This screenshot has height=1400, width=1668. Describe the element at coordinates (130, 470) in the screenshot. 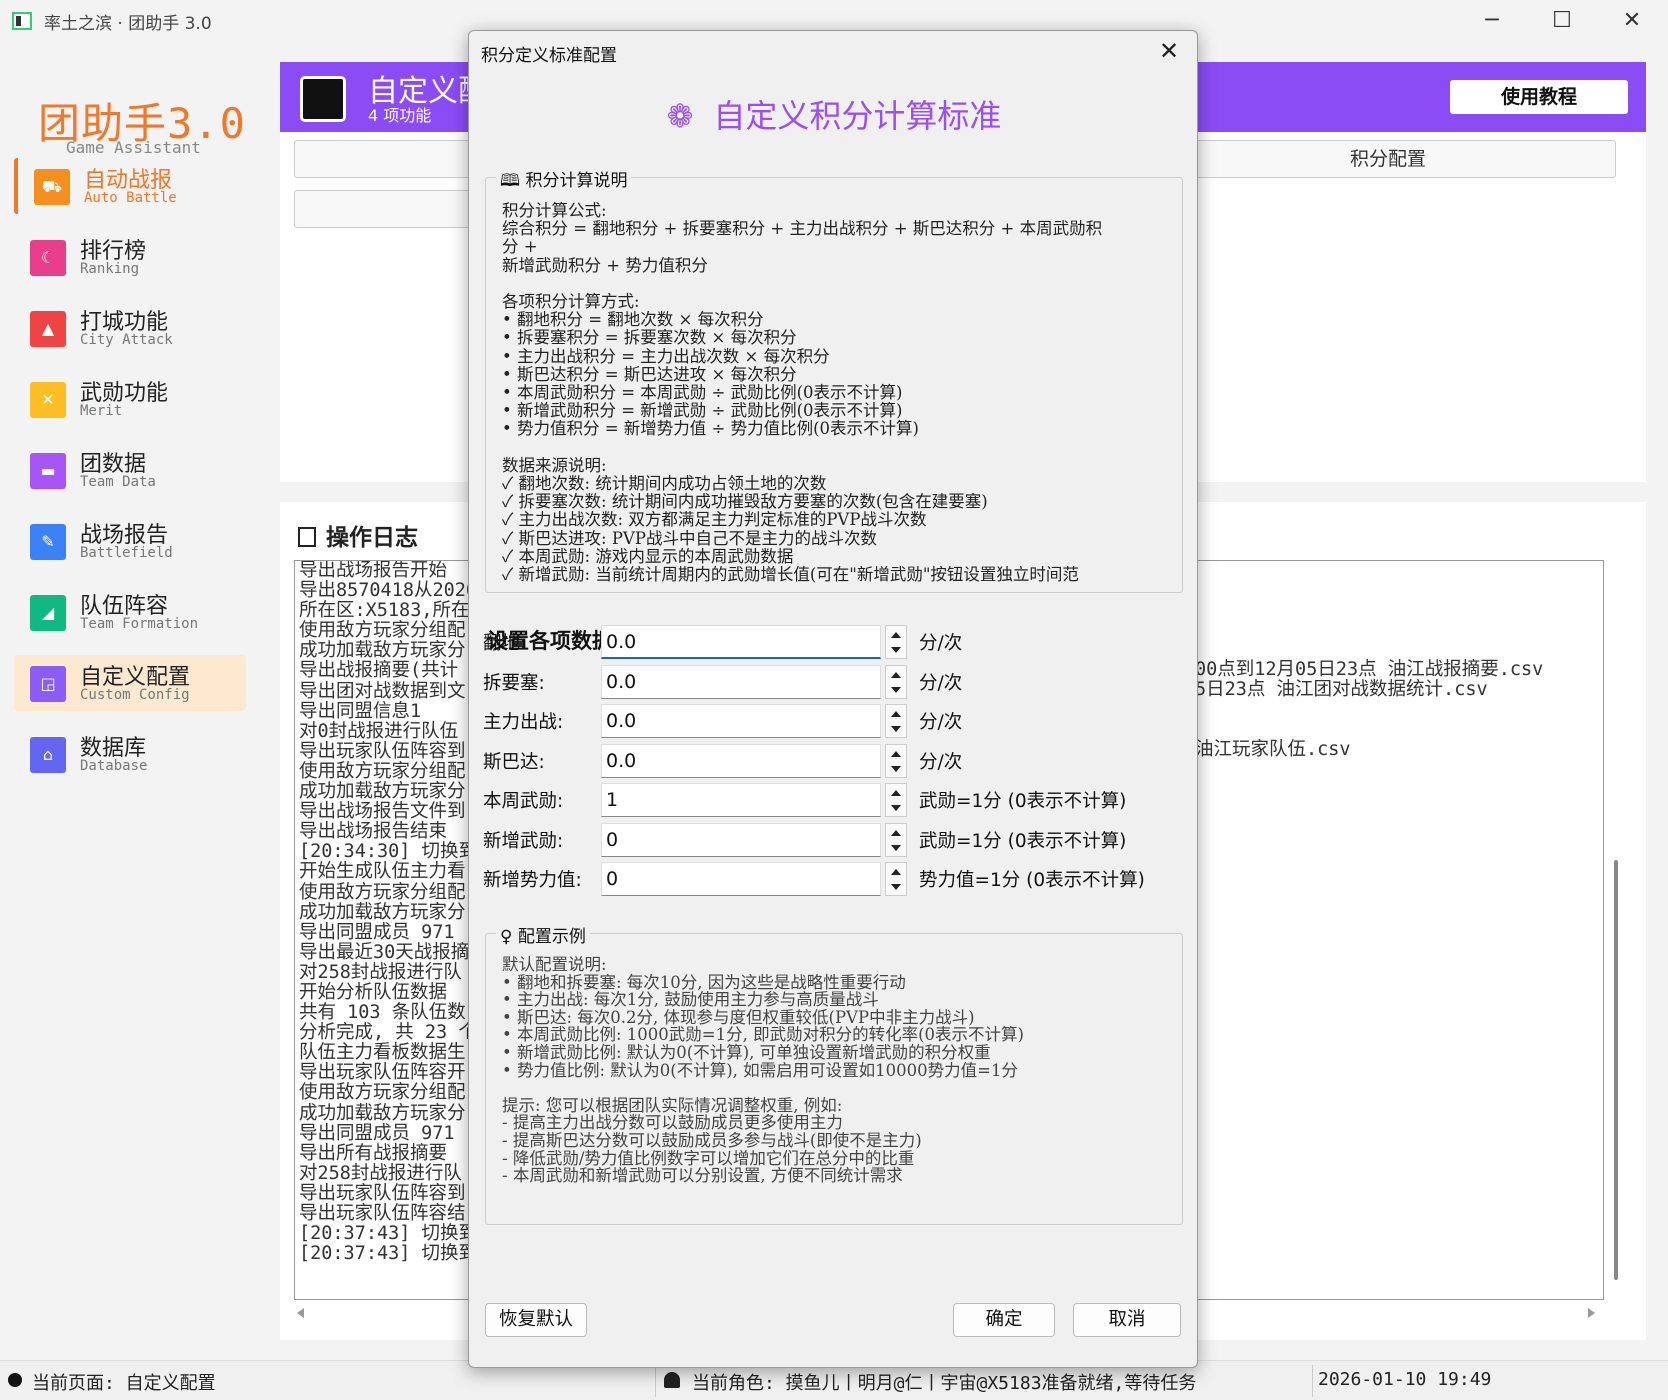

I see `sidebar-item-team-data: ▬ 团数据 Team Data` at that location.